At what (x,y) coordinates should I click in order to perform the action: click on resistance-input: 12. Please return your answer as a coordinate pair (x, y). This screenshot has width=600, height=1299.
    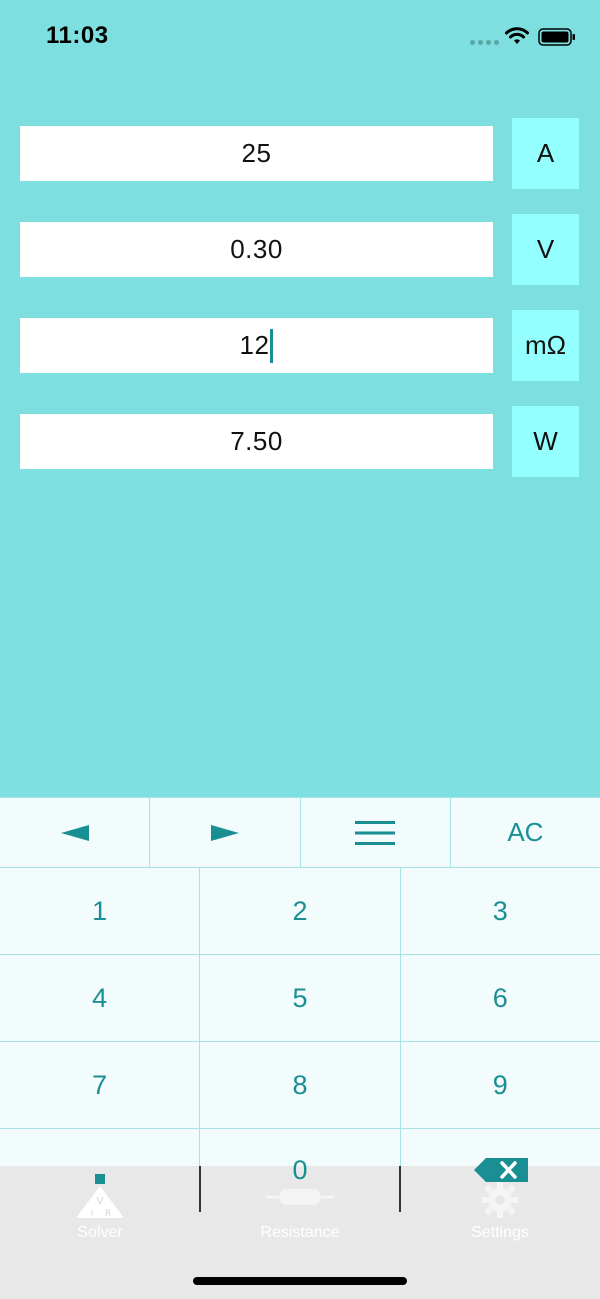
    Looking at the image, I should click on (256, 345).